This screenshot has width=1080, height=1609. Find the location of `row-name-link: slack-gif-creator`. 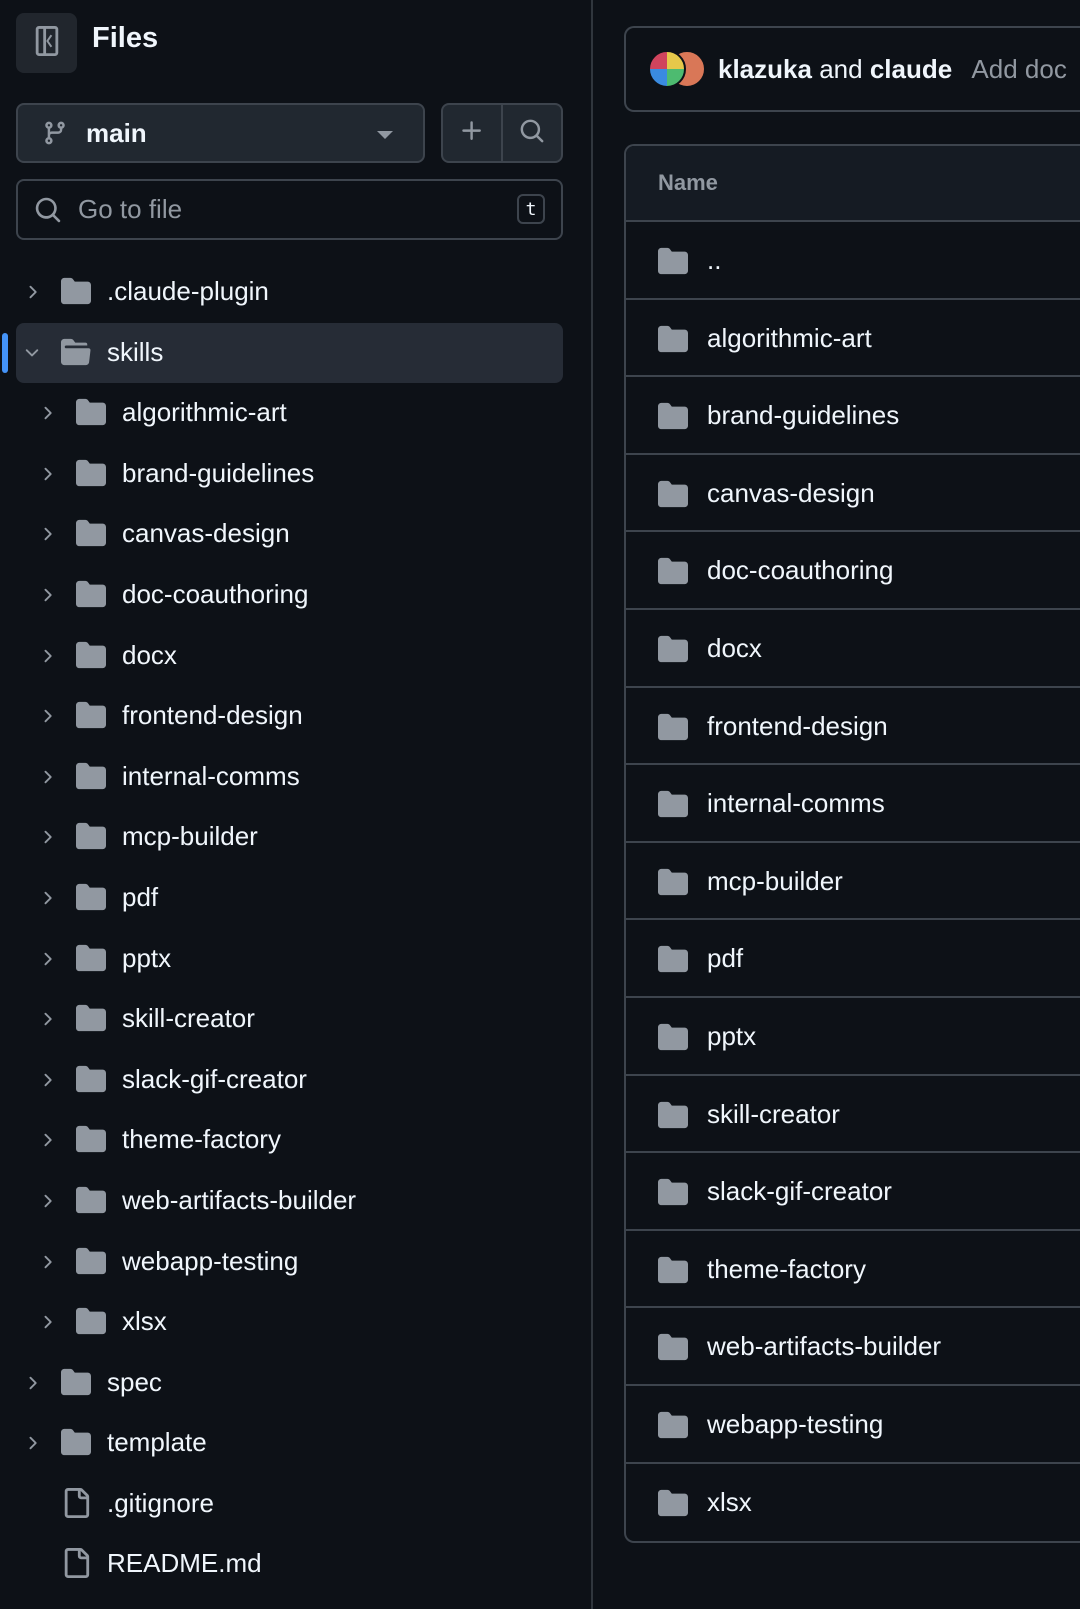

row-name-link: slack-gif-creator is located at coordinates (799, 1191).